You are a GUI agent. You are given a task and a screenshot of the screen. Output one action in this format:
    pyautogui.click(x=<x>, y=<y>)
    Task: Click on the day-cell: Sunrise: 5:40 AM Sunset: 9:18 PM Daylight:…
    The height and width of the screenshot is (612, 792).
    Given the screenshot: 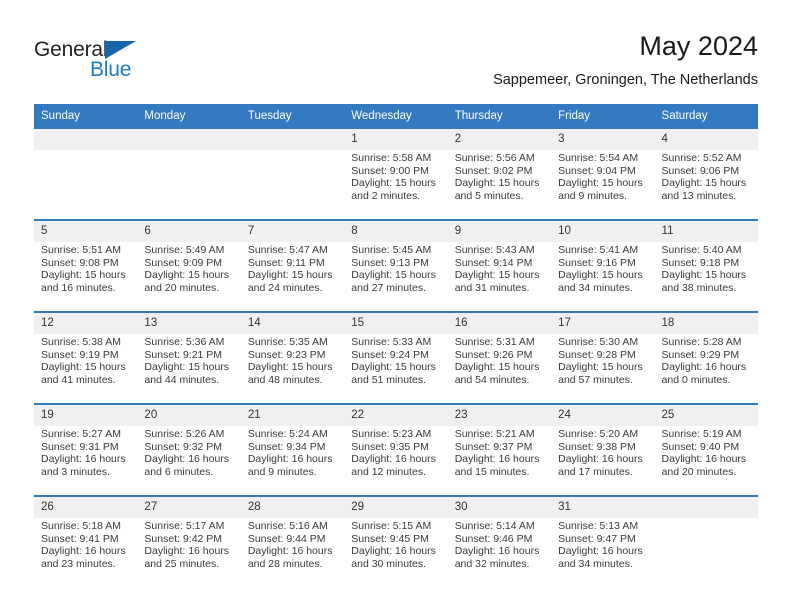 What is the action you would take?
    pyautogui.click(x=706, y=276)
    